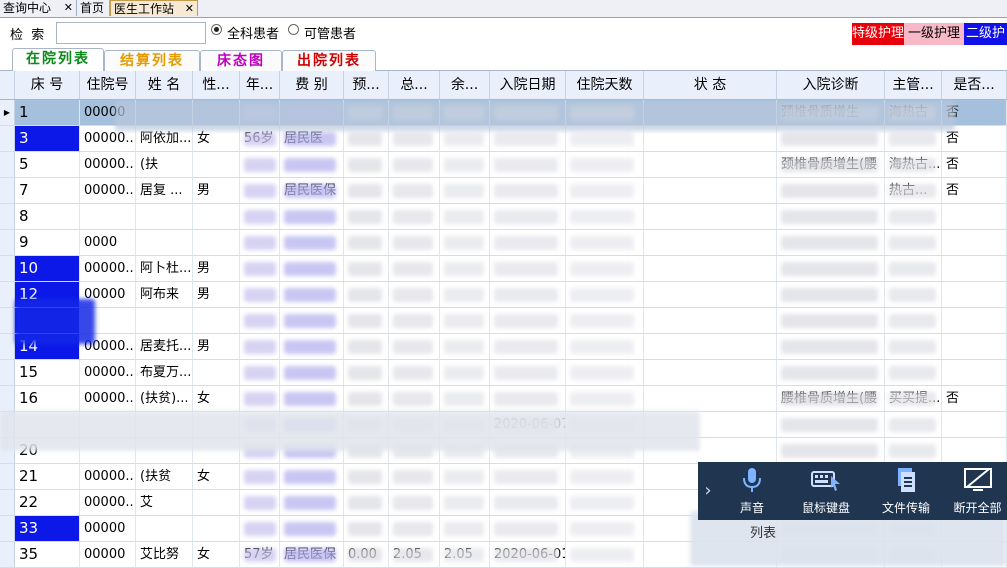 This screenshot has height=568, width=1007. I want to click on radio-all-patients, so click(216, 29).